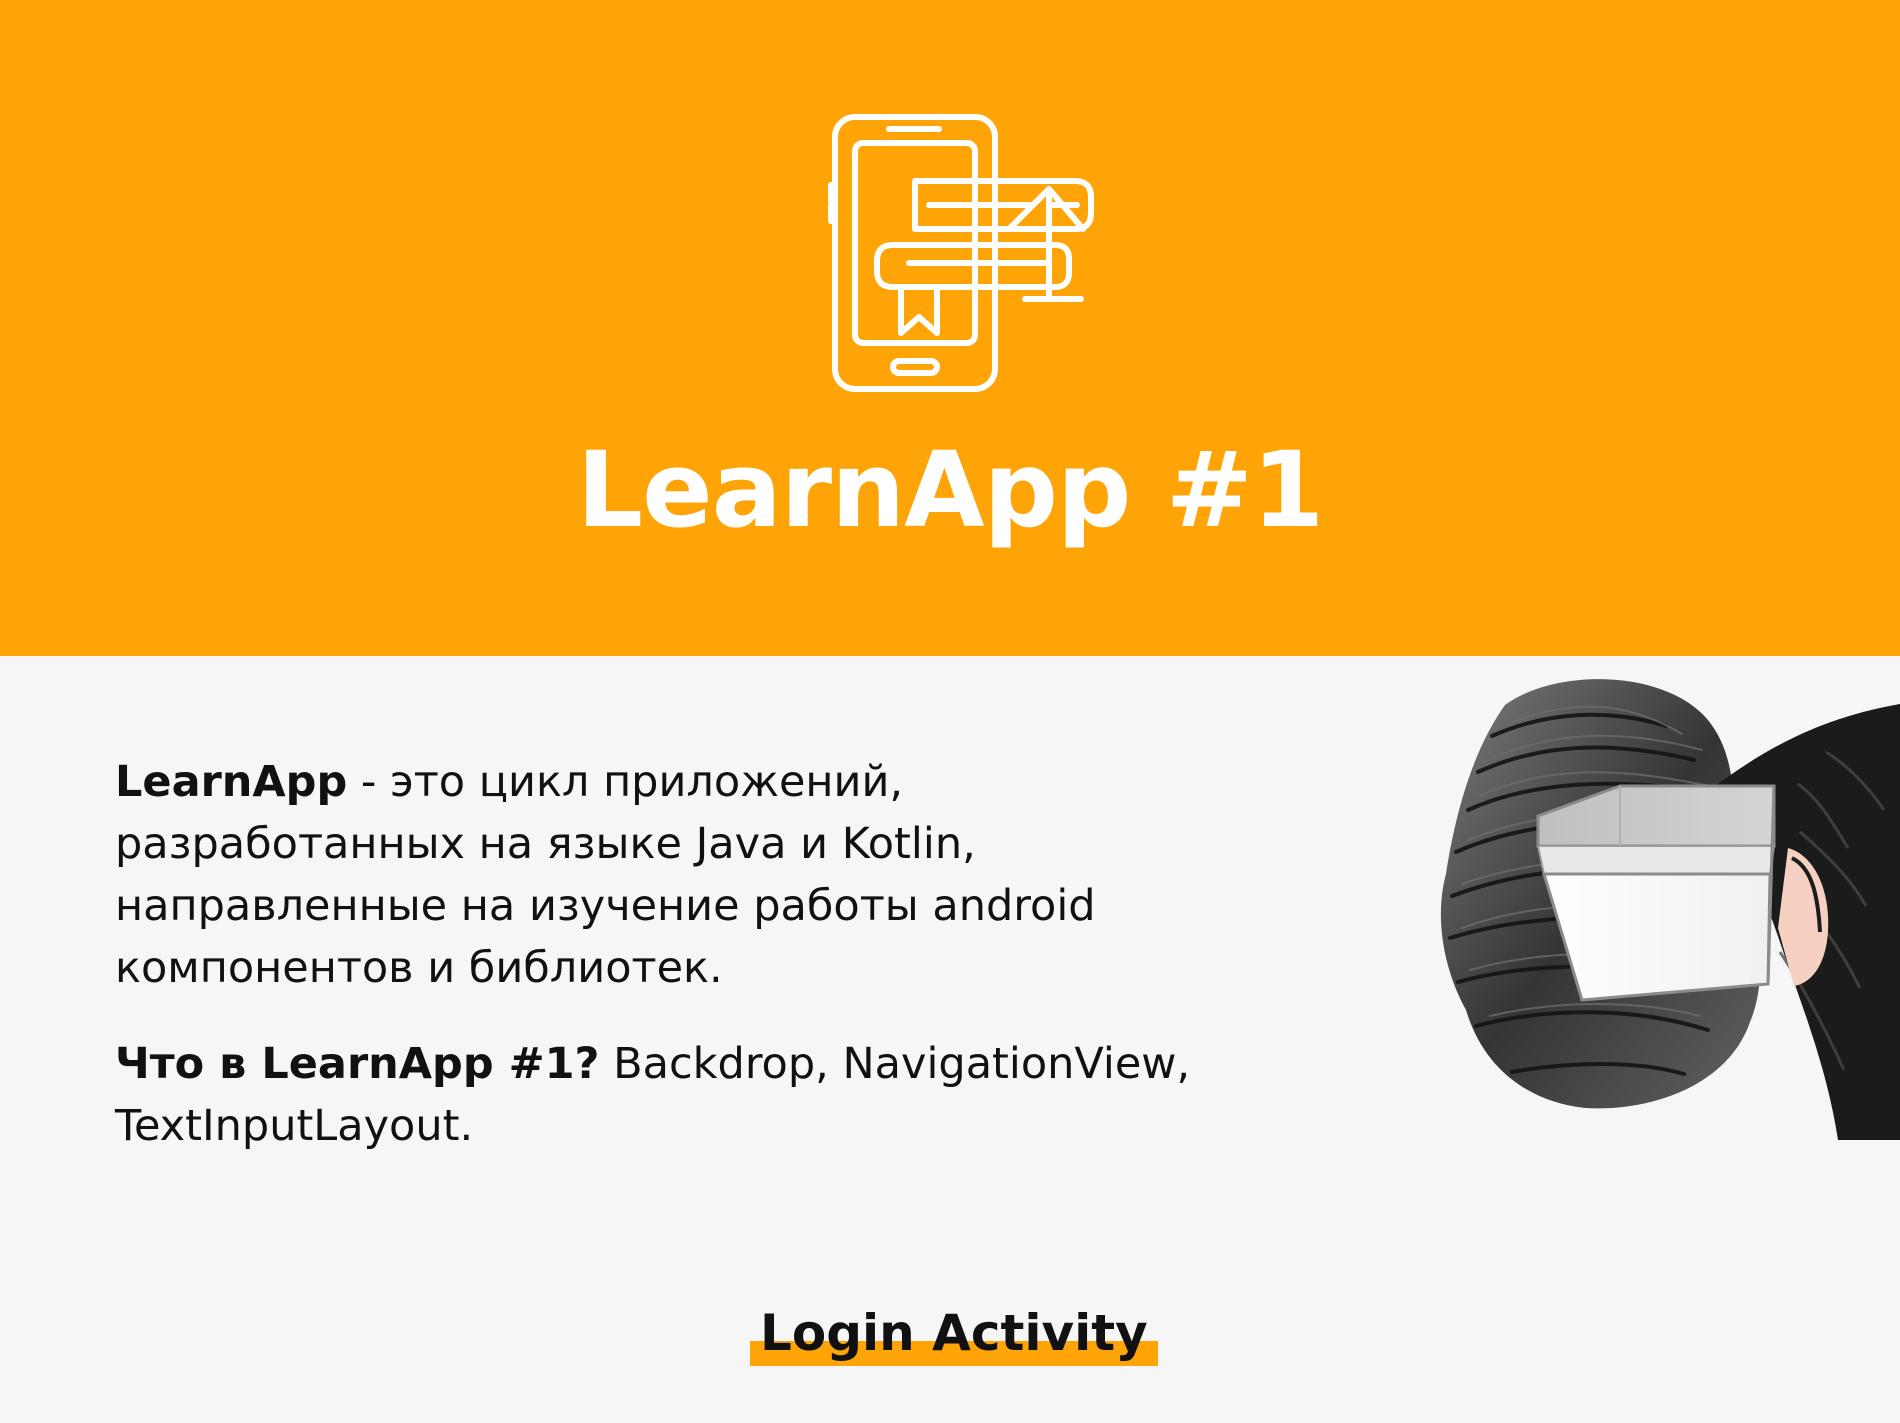 This screenshot has height=1423, width=1900. I want to click on description-lead-1: LearnApp, so click(231, 782).